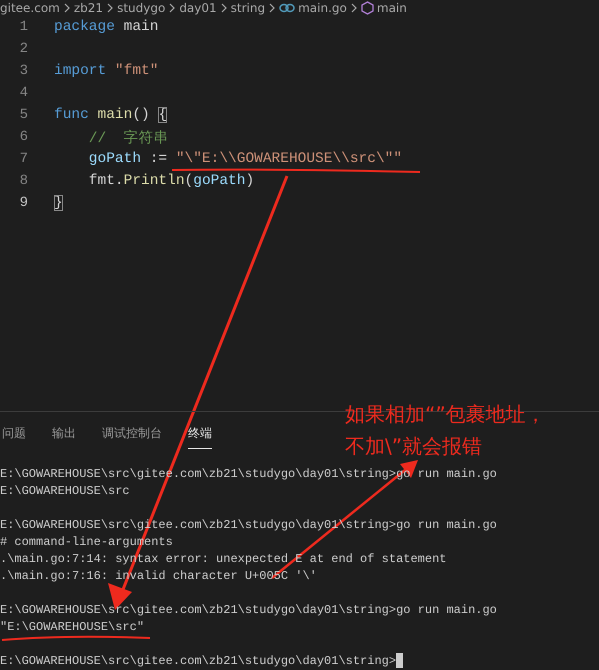 The height and width of the screenshot is (670, 599). What do you see at coordinates (23, 71) in the screenshot?
I see `line-number: 3` at bounding box center [23, 71].